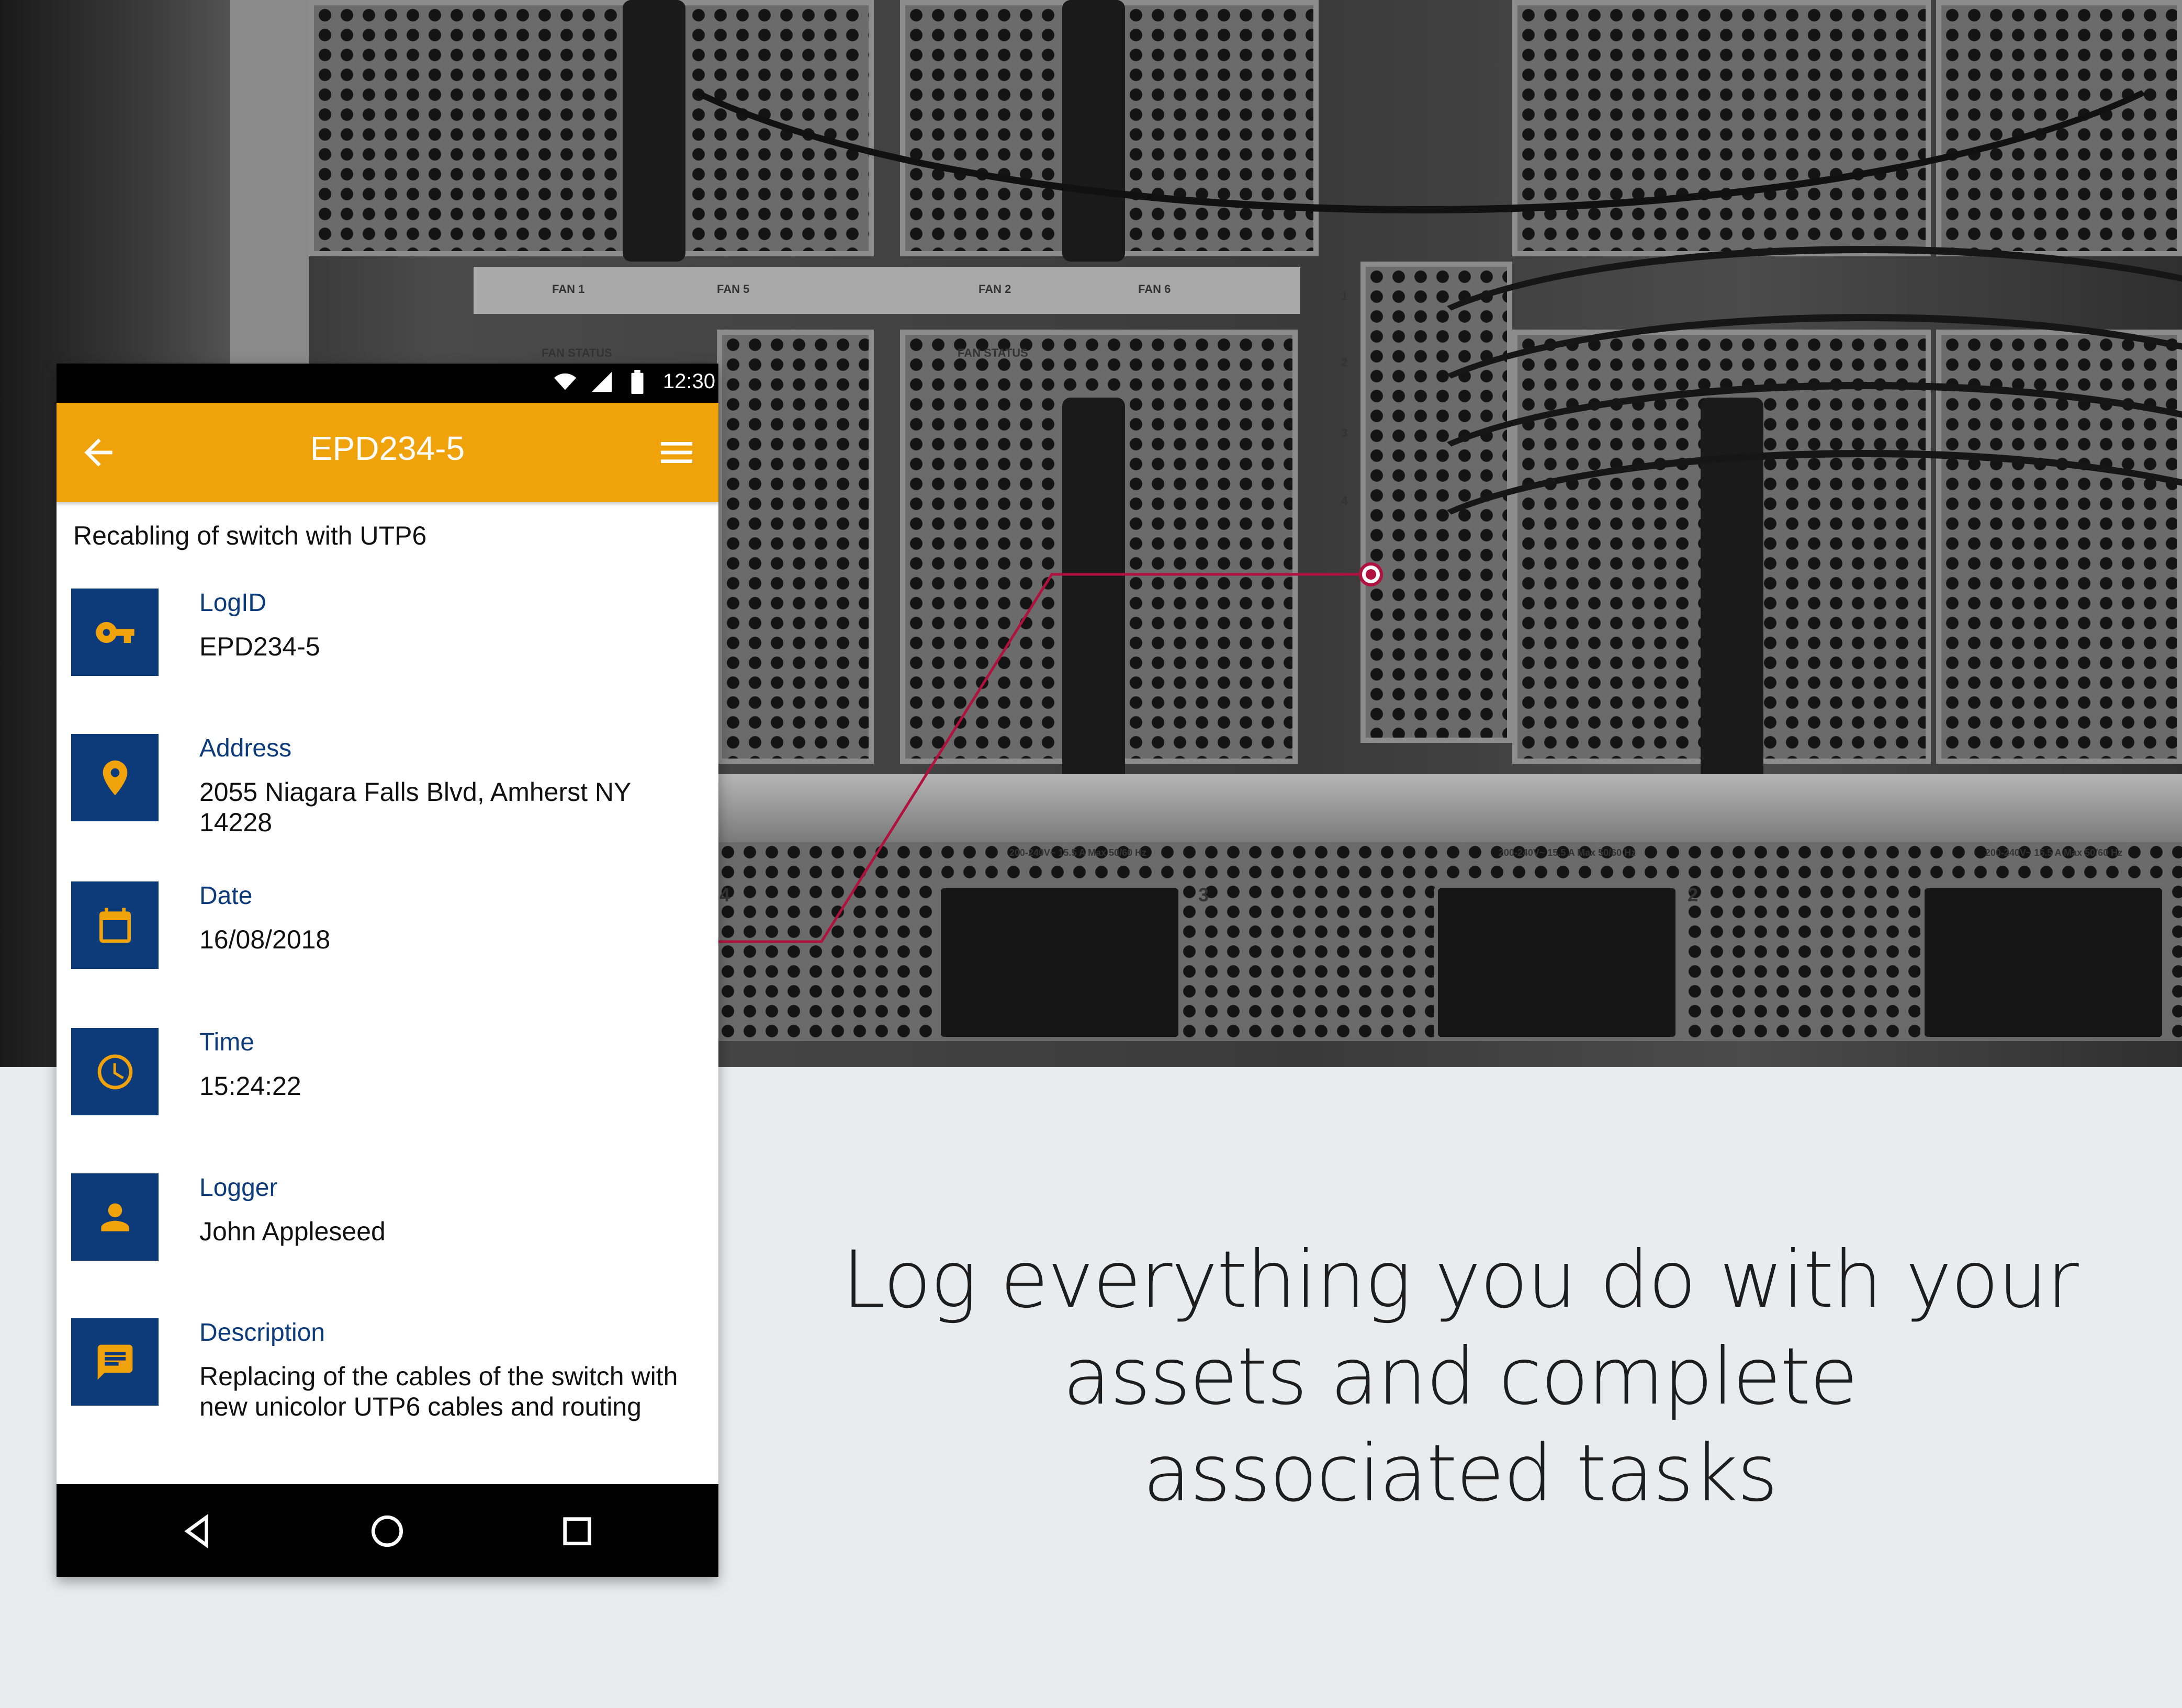 This screenshot has height=1708, width=2182. I want to click on field-label: Time, so click(227, 1042).